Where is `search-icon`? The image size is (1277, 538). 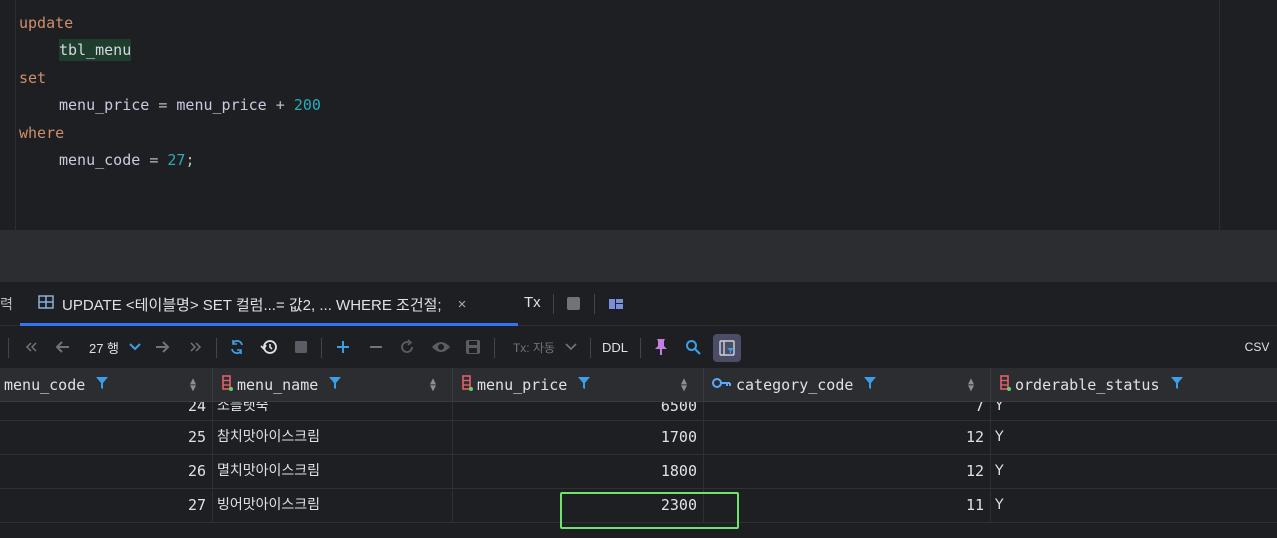
search-icon is located at coordinates (693, 347).